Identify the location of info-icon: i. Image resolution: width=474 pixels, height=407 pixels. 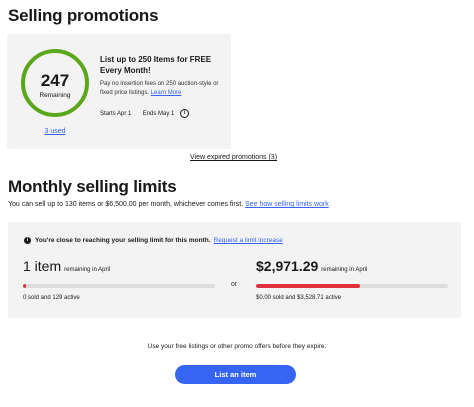
(185, 113).